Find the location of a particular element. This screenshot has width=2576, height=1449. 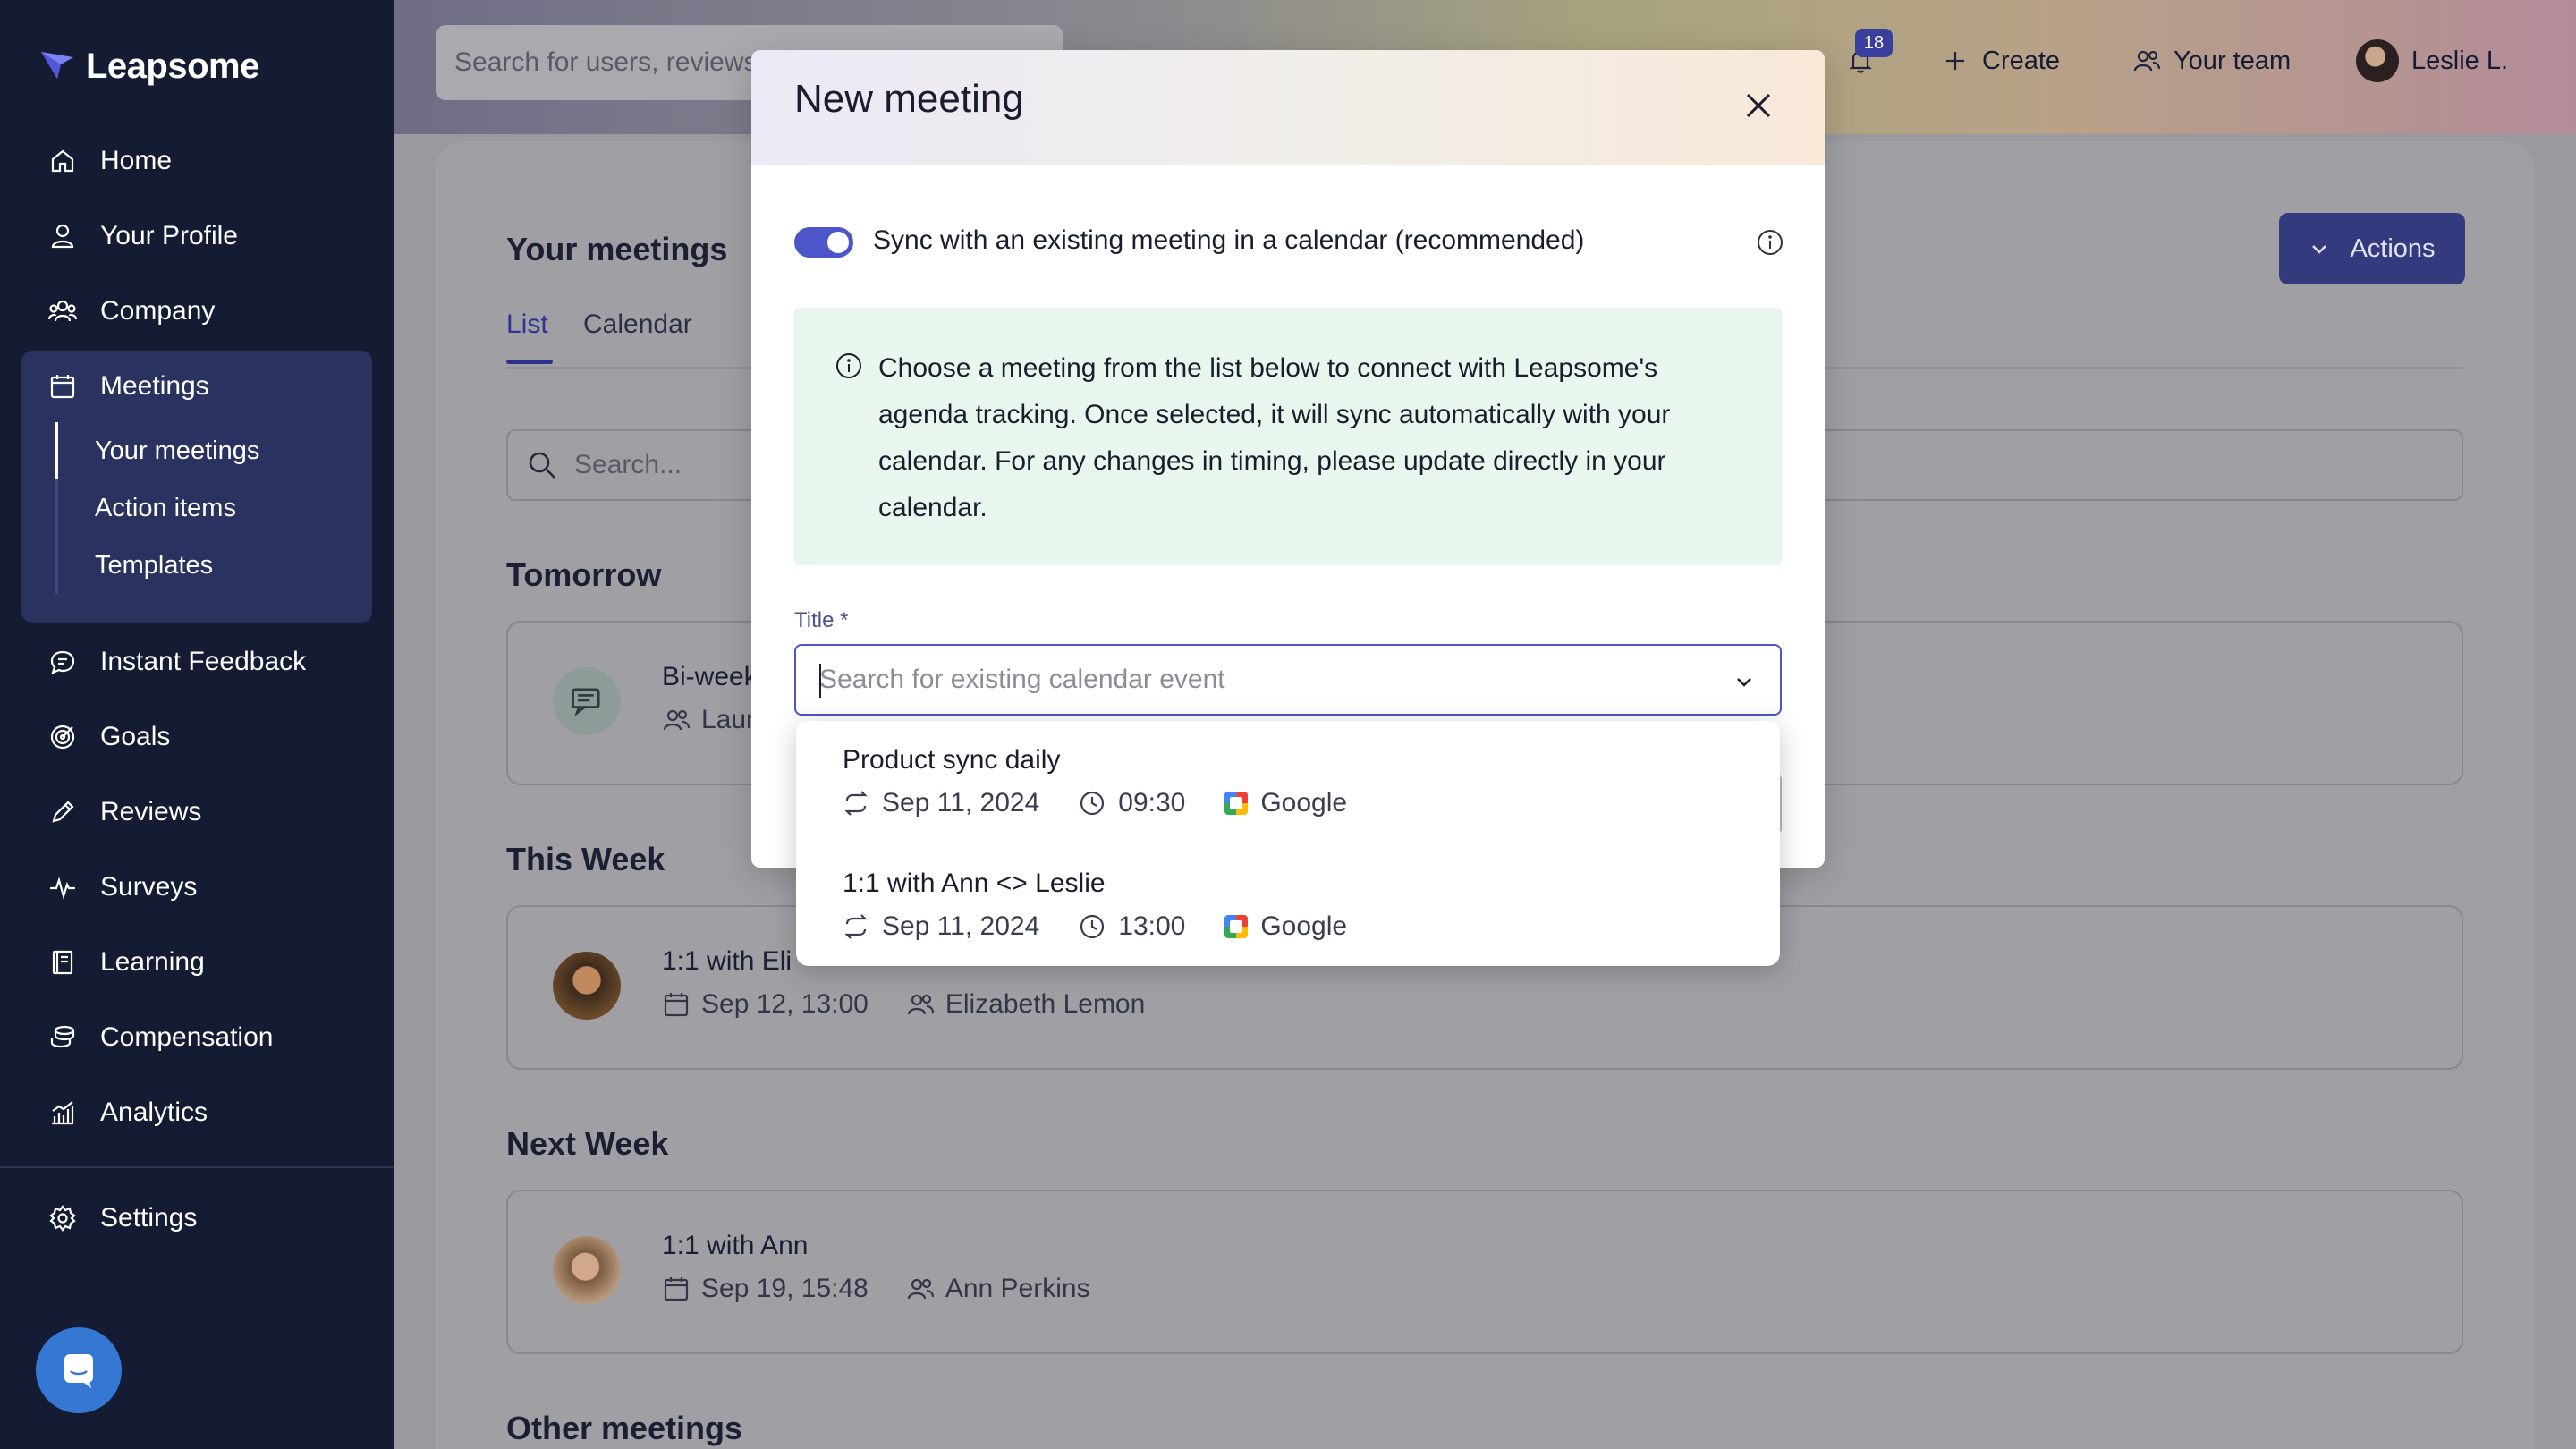

event-title: Product sync daily is located at coordinates (952, 760).